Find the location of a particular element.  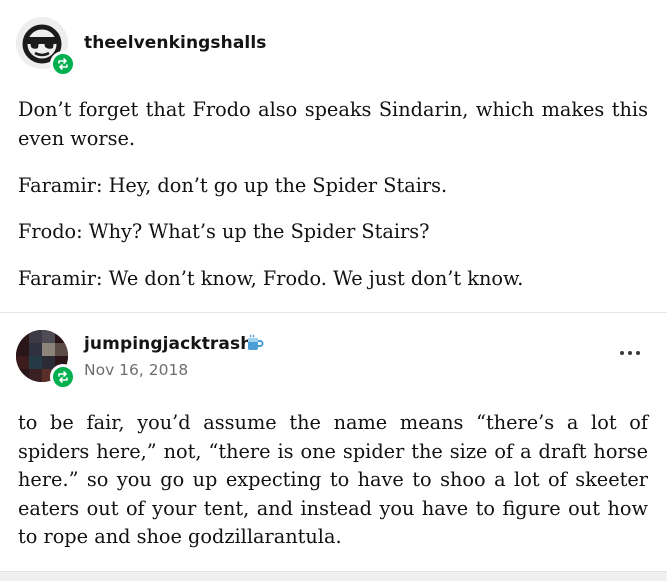

username-1: theelvenkingshalls is located at coordinates (175, 43).